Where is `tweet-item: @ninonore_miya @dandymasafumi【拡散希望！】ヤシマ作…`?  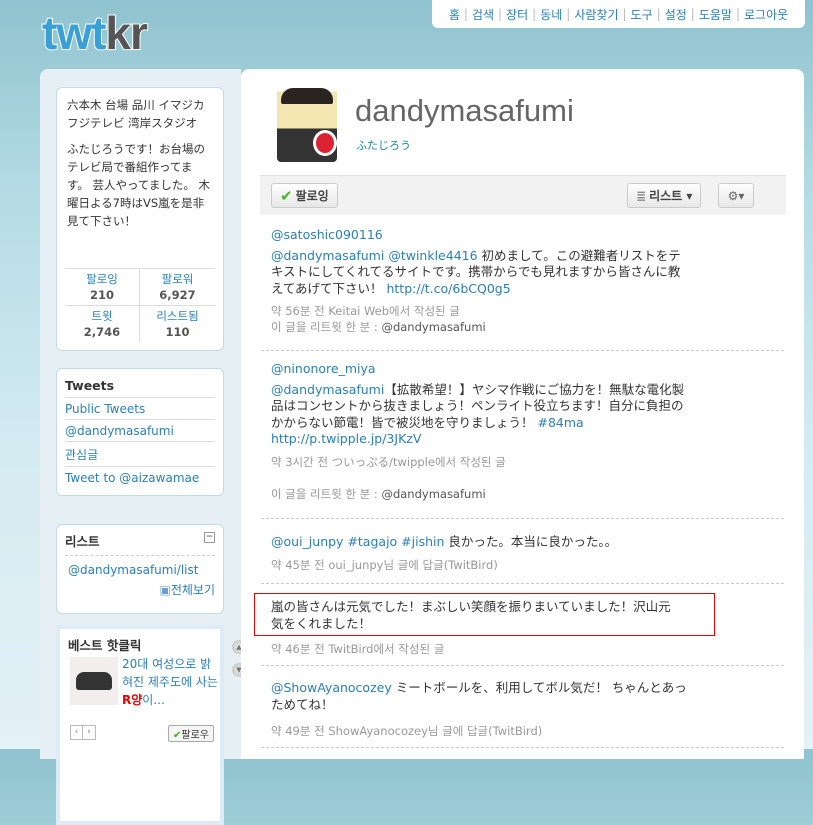 tweet-item: @ninonore_miya @dandymasafumi【拡散希望！】ヤシマ作… is located at coordinates (525, 431).